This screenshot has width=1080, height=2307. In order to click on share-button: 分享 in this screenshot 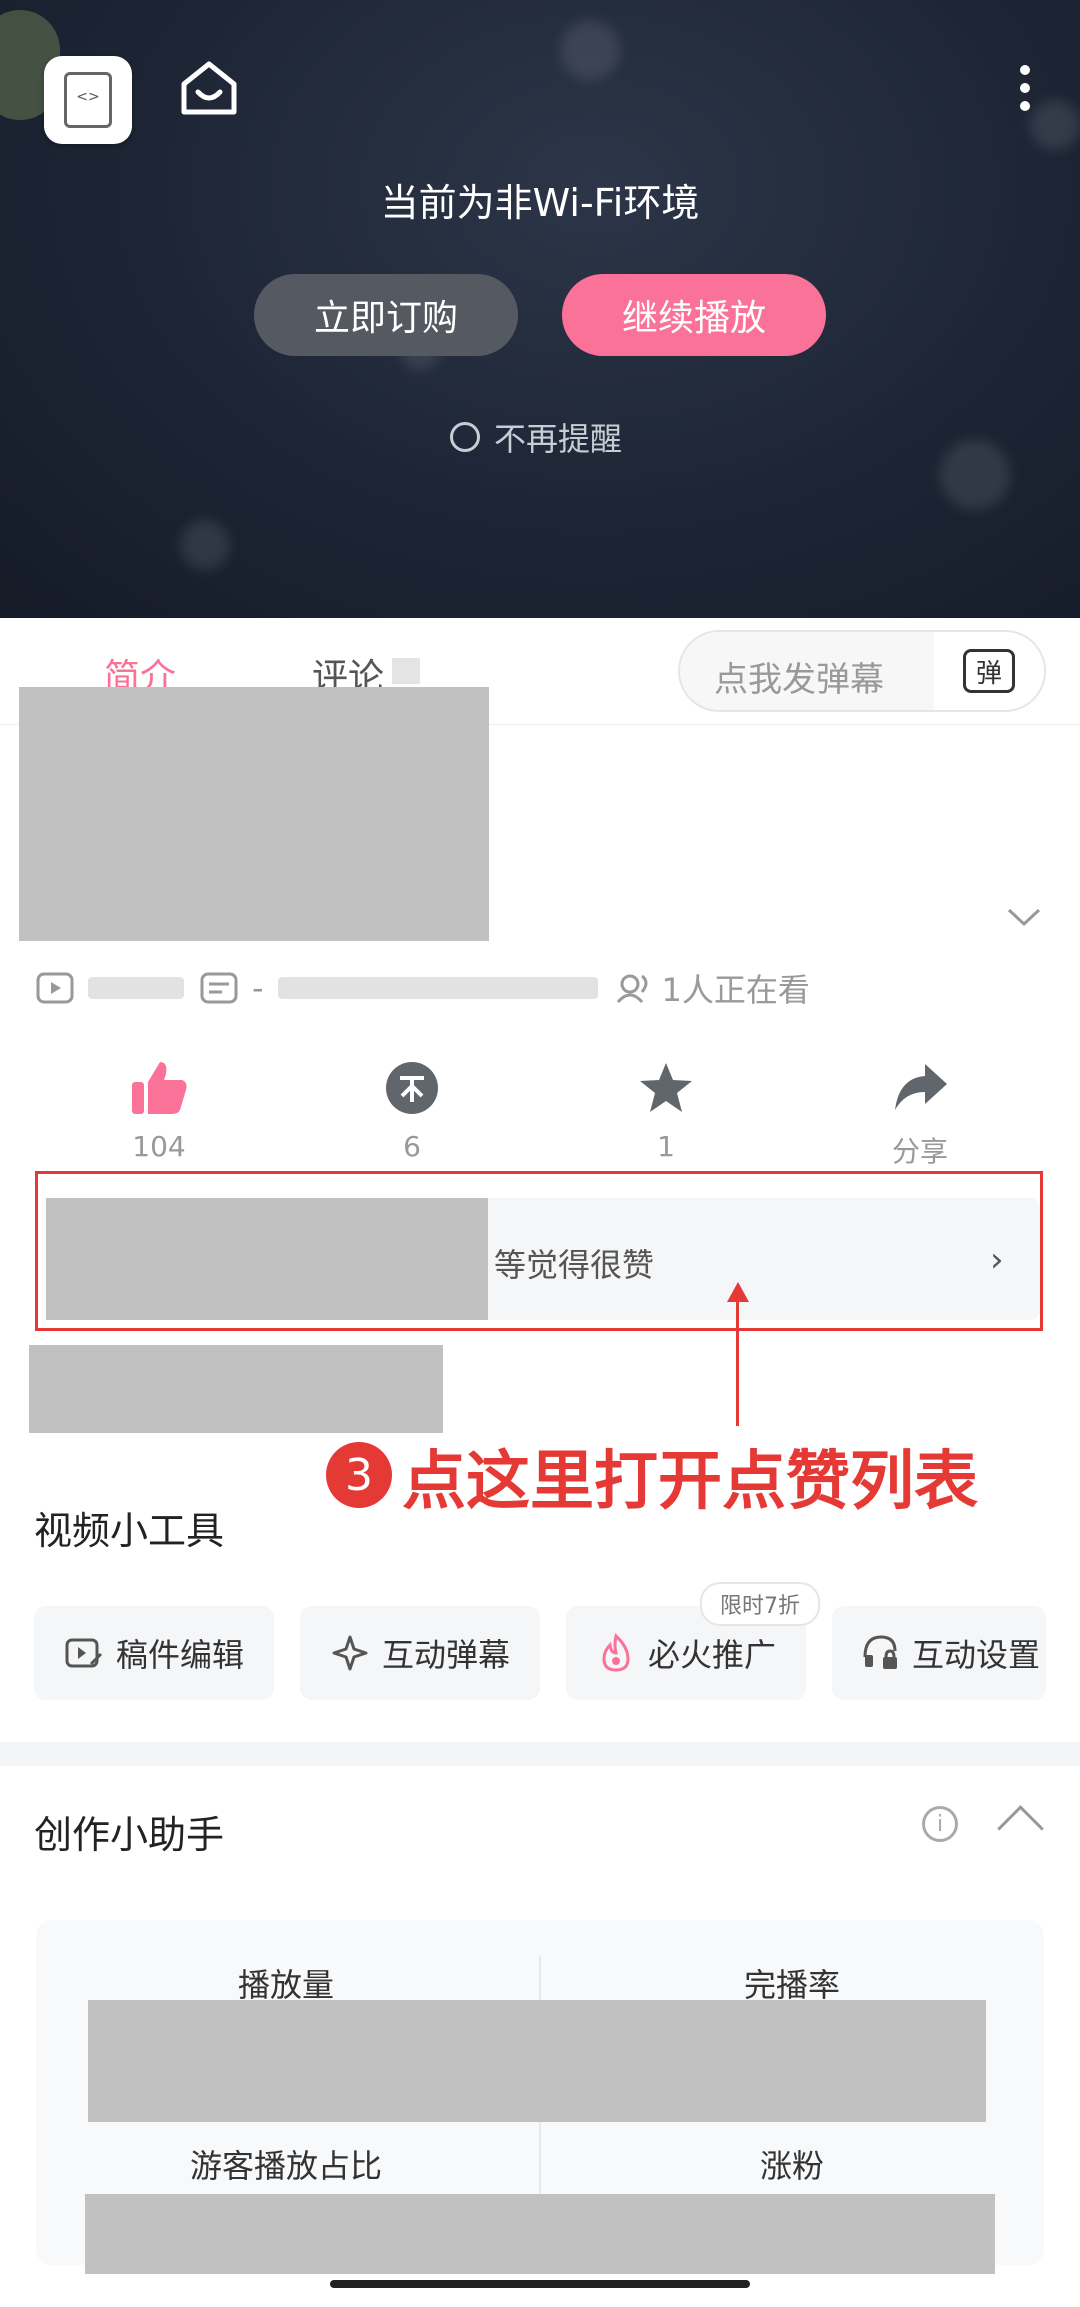, I will do `click(920, 1115)`.